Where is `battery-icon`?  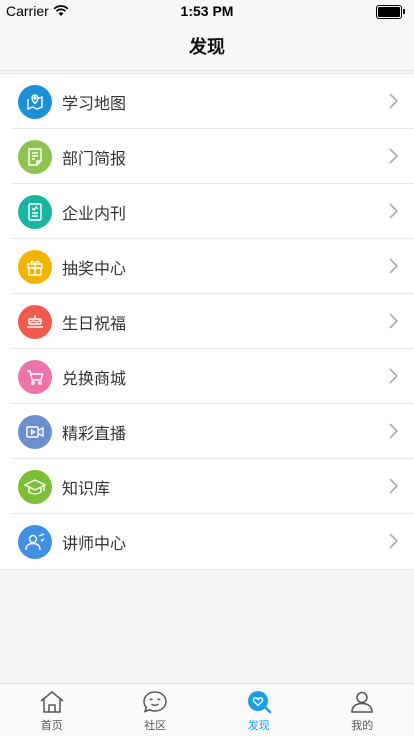
battery-icon is located at coordinates (390, 12).